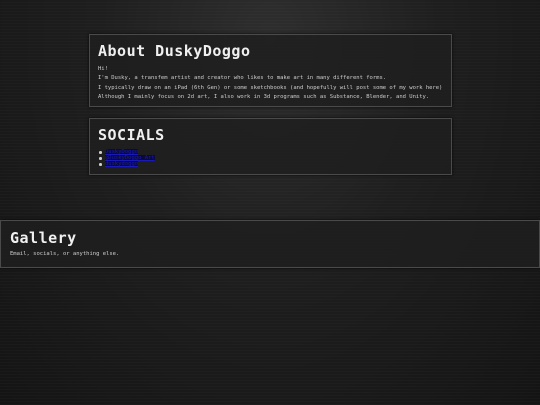 This screenshot has width=540, height=405. What do you see at coordinates (103, 69) in the screenshot?
I see `about-line: Hi!` at bounding box center [103, 69].